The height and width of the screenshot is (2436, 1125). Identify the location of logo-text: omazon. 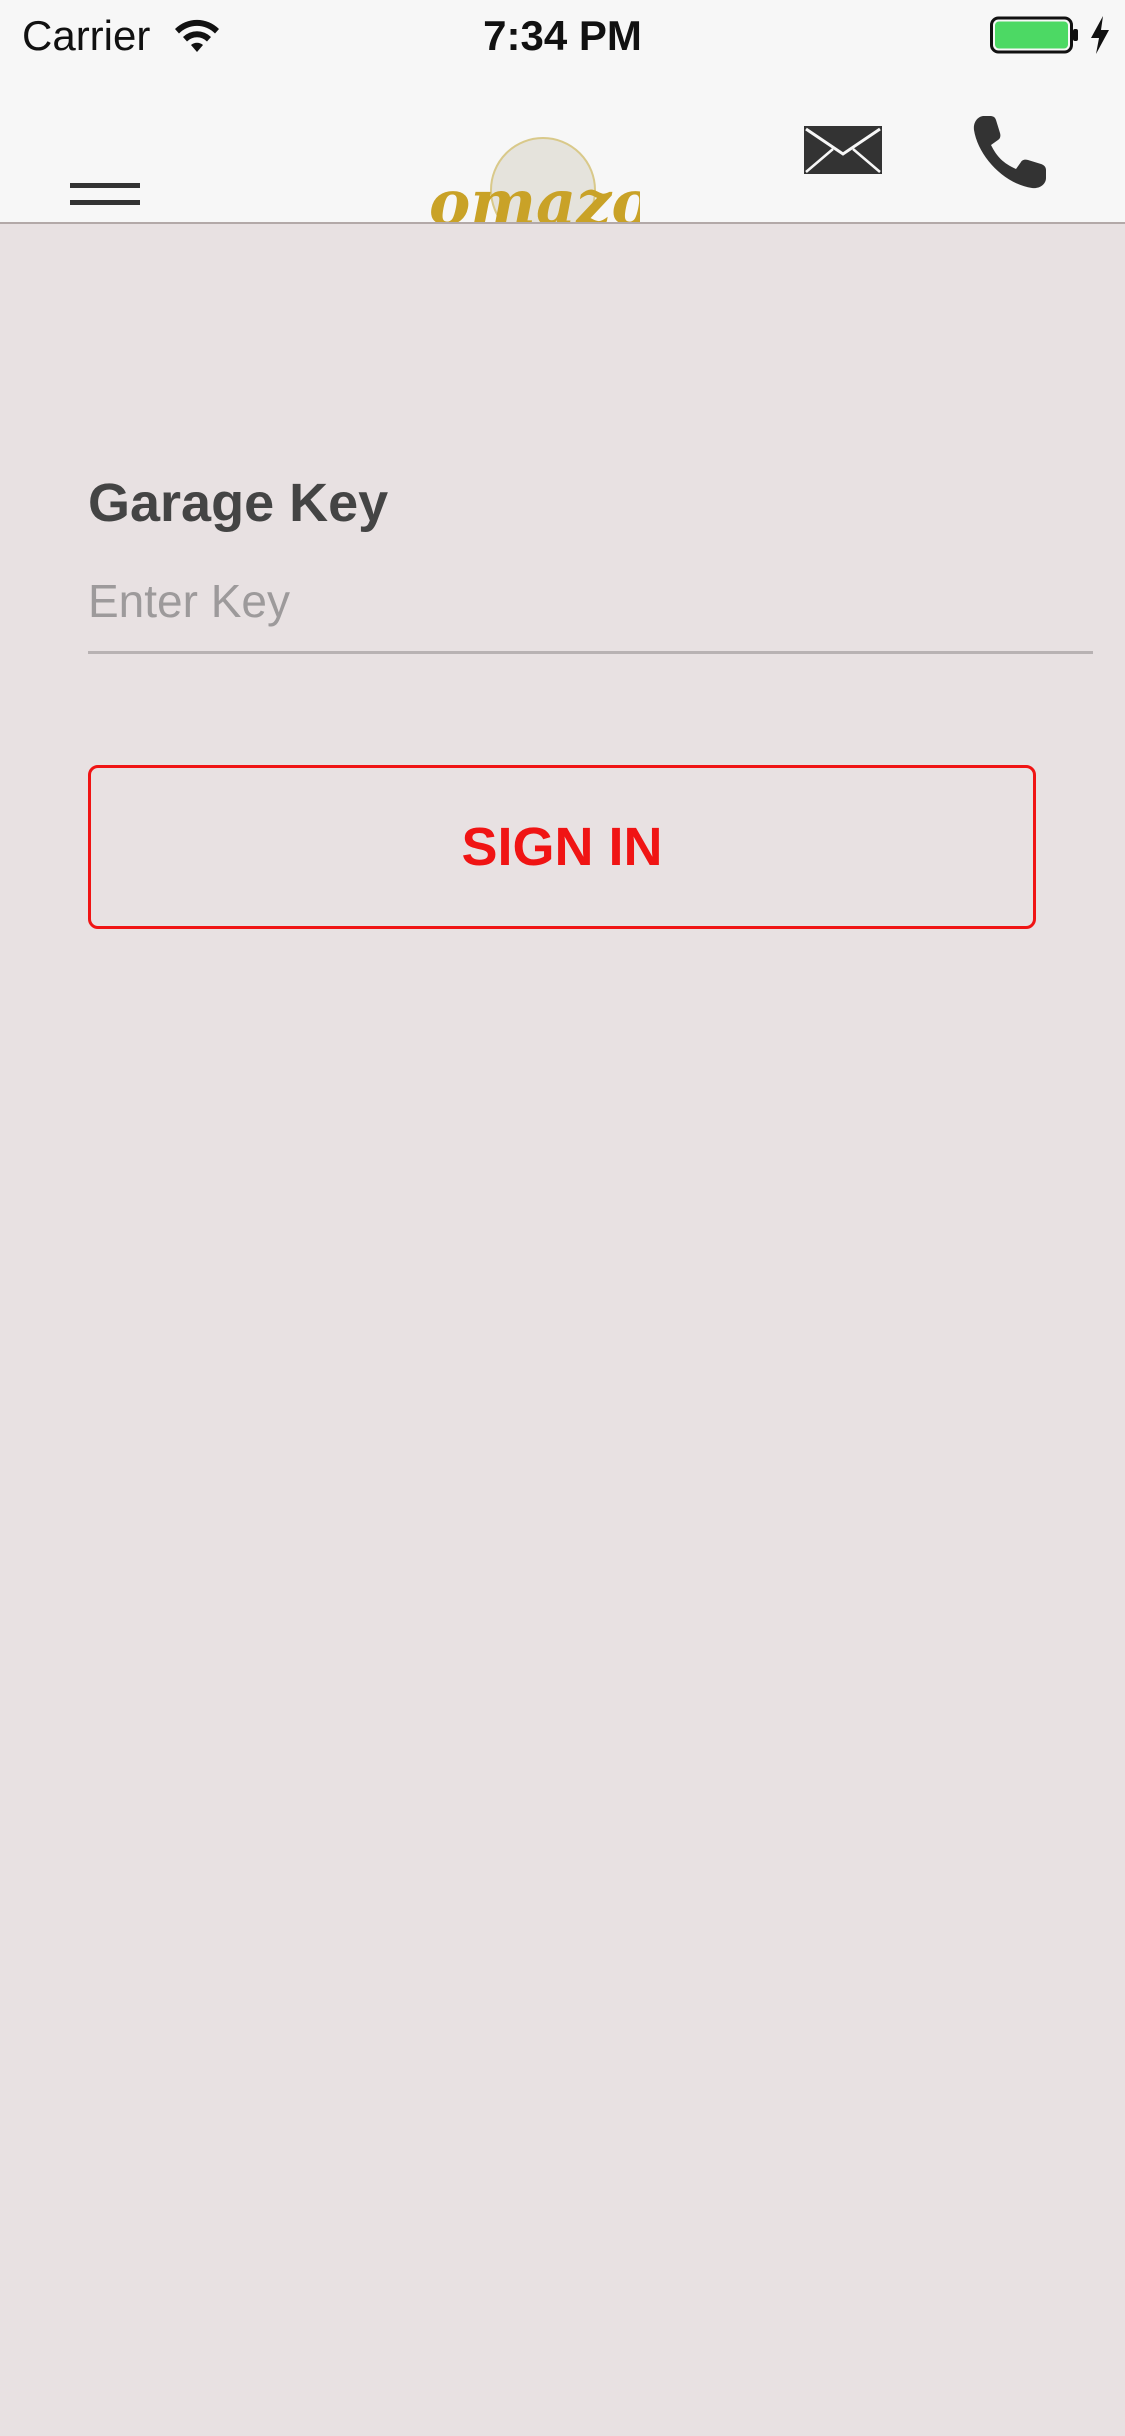
(534, 194).